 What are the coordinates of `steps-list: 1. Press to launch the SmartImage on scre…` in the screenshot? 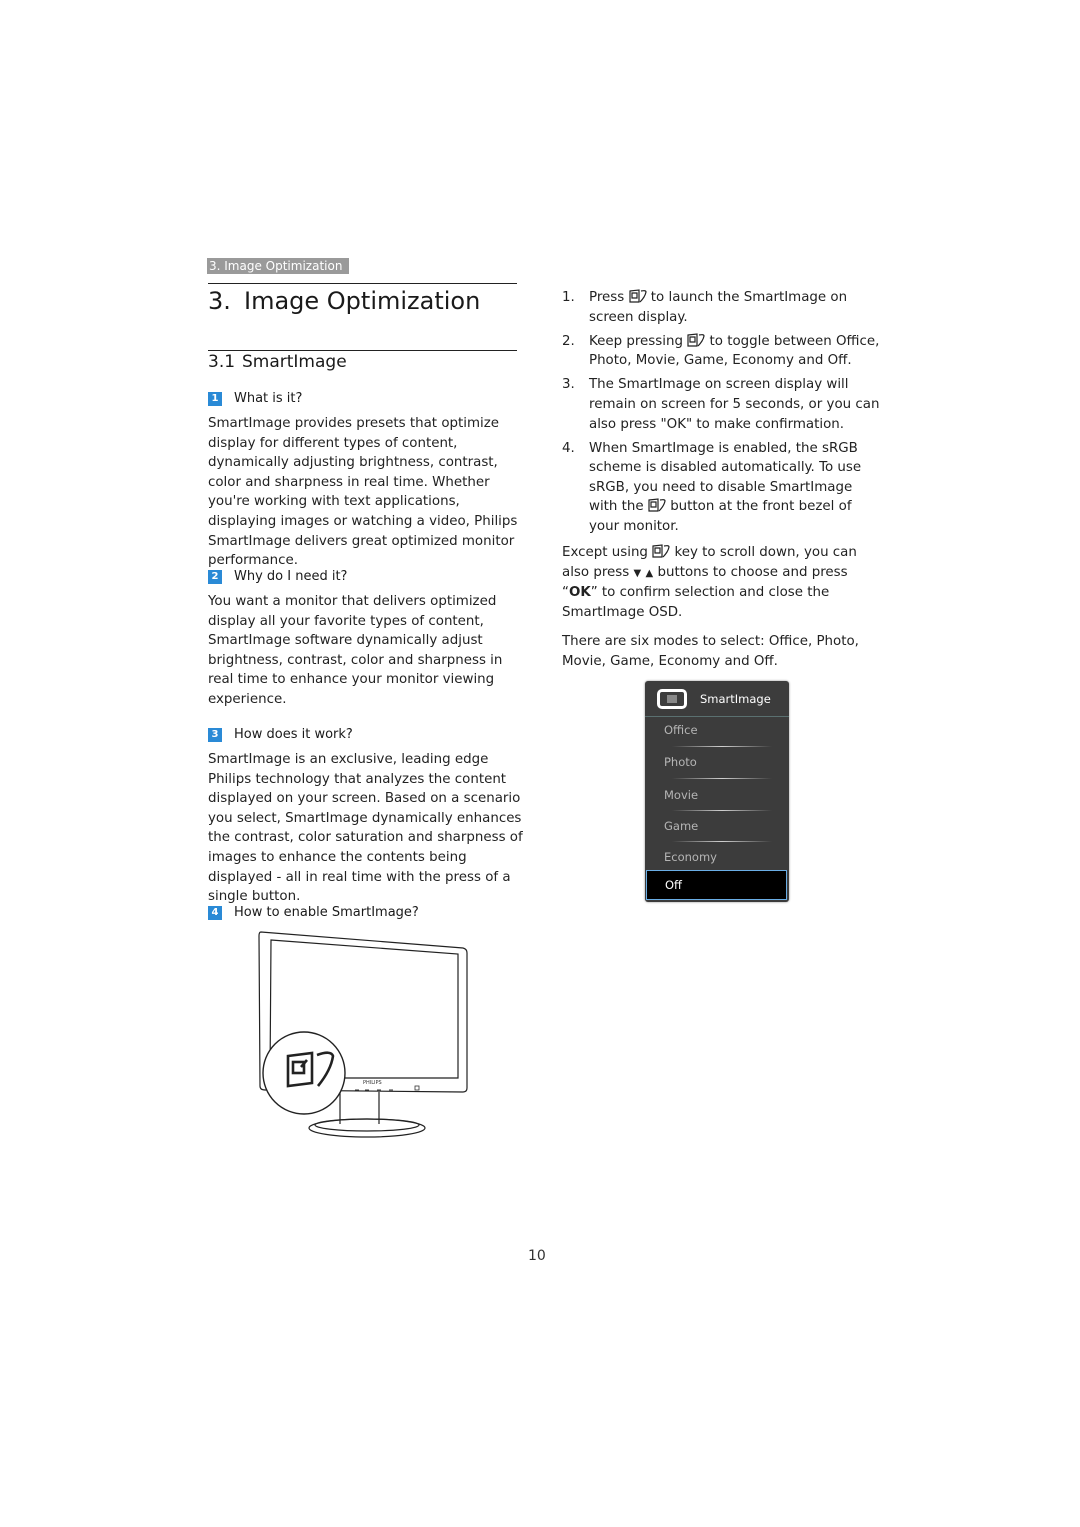 It's located at (721, 414).